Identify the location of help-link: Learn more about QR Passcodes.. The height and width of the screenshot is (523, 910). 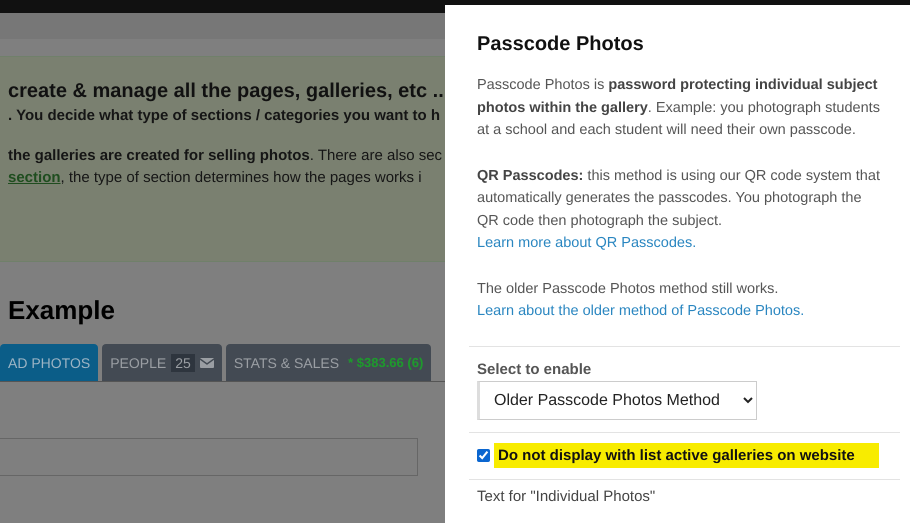
(679, 243).